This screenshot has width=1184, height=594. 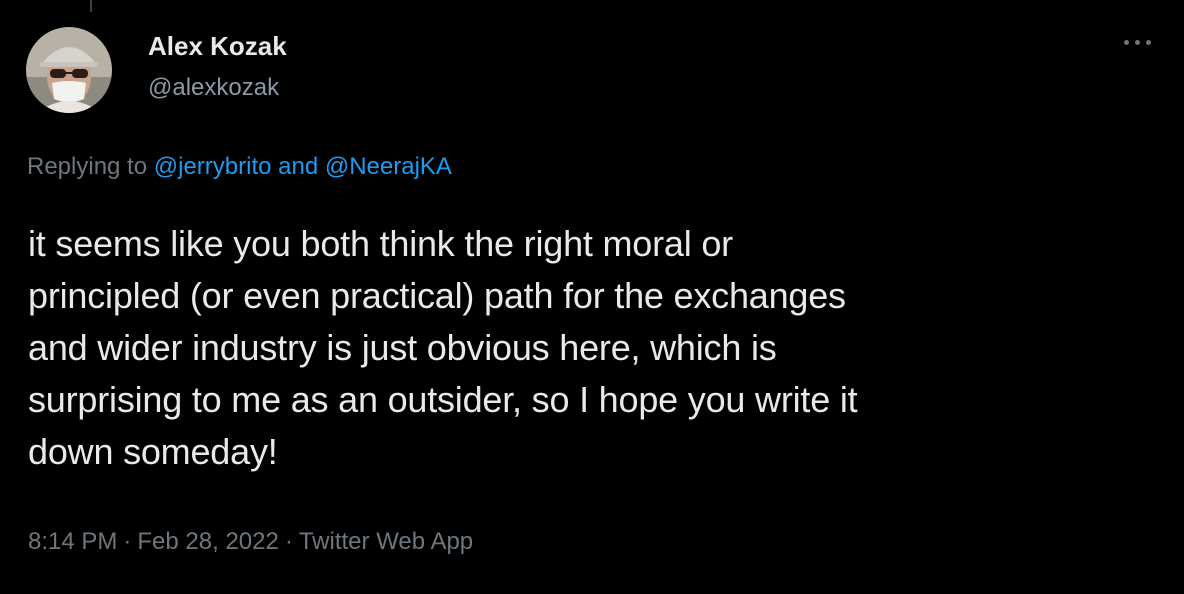 What do you see at coordinates (298, 166) in the screenshot?
I see `mention-joiner: and` at bounding box center [298, 166].